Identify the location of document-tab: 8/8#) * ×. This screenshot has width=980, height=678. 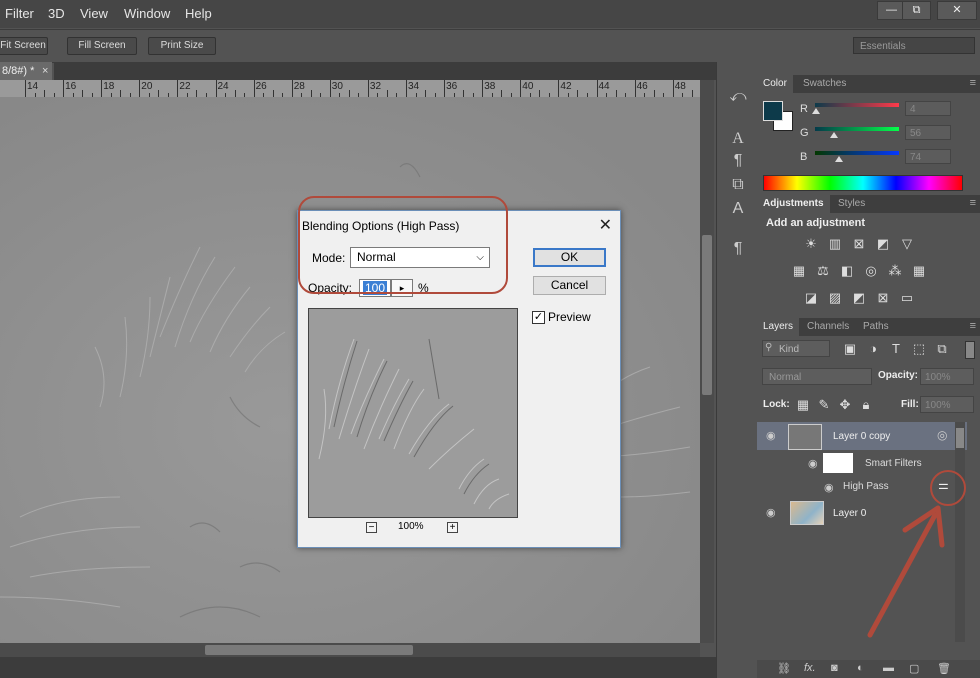
(26, 71).